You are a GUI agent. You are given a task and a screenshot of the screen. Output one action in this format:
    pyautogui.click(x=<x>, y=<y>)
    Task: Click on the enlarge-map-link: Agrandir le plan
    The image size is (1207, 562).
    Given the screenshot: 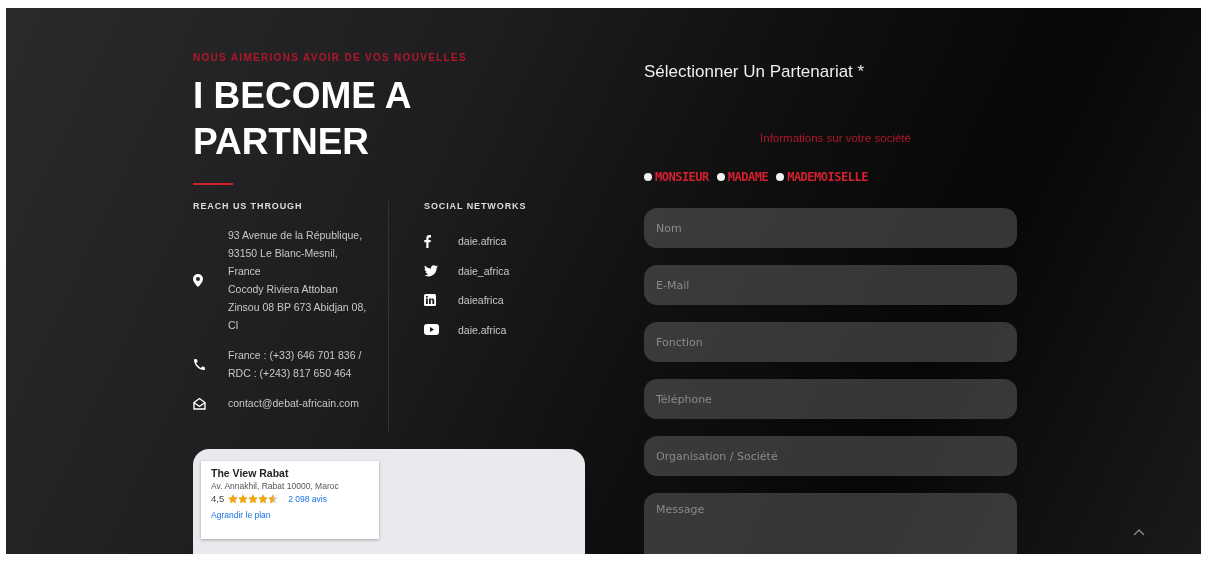 What is the action you would take?
    pyautogui.click(x=290, y=515)
    